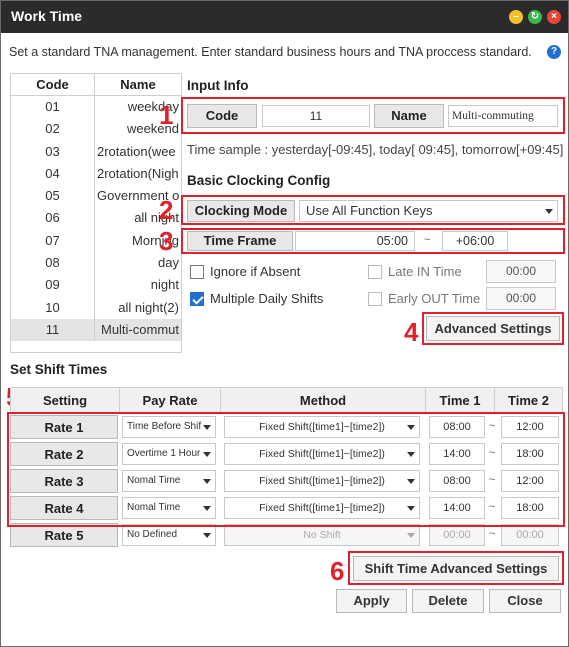 The width and height of the screenshot is (569, 647). What do you see at coordinates (152, 534) in the screenshot?
I see `pay-rate-value: No Defined` at bounding box center [152, 534].